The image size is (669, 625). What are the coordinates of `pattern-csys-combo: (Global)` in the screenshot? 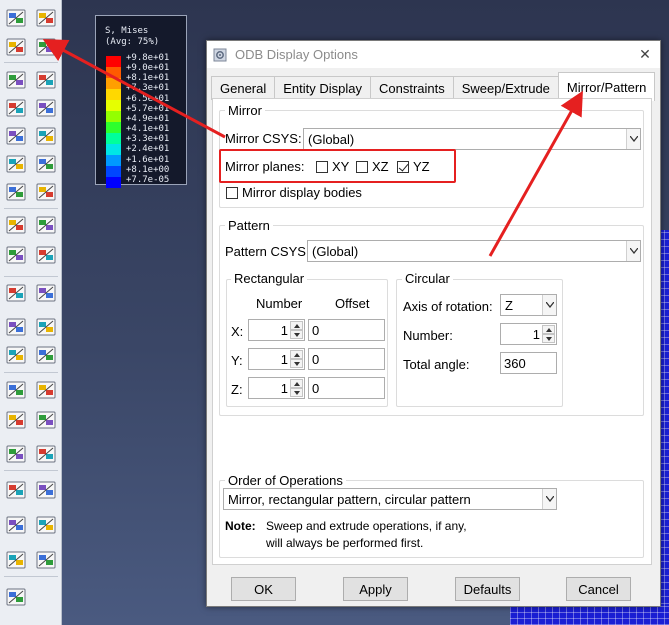 It's located at (474, 251).